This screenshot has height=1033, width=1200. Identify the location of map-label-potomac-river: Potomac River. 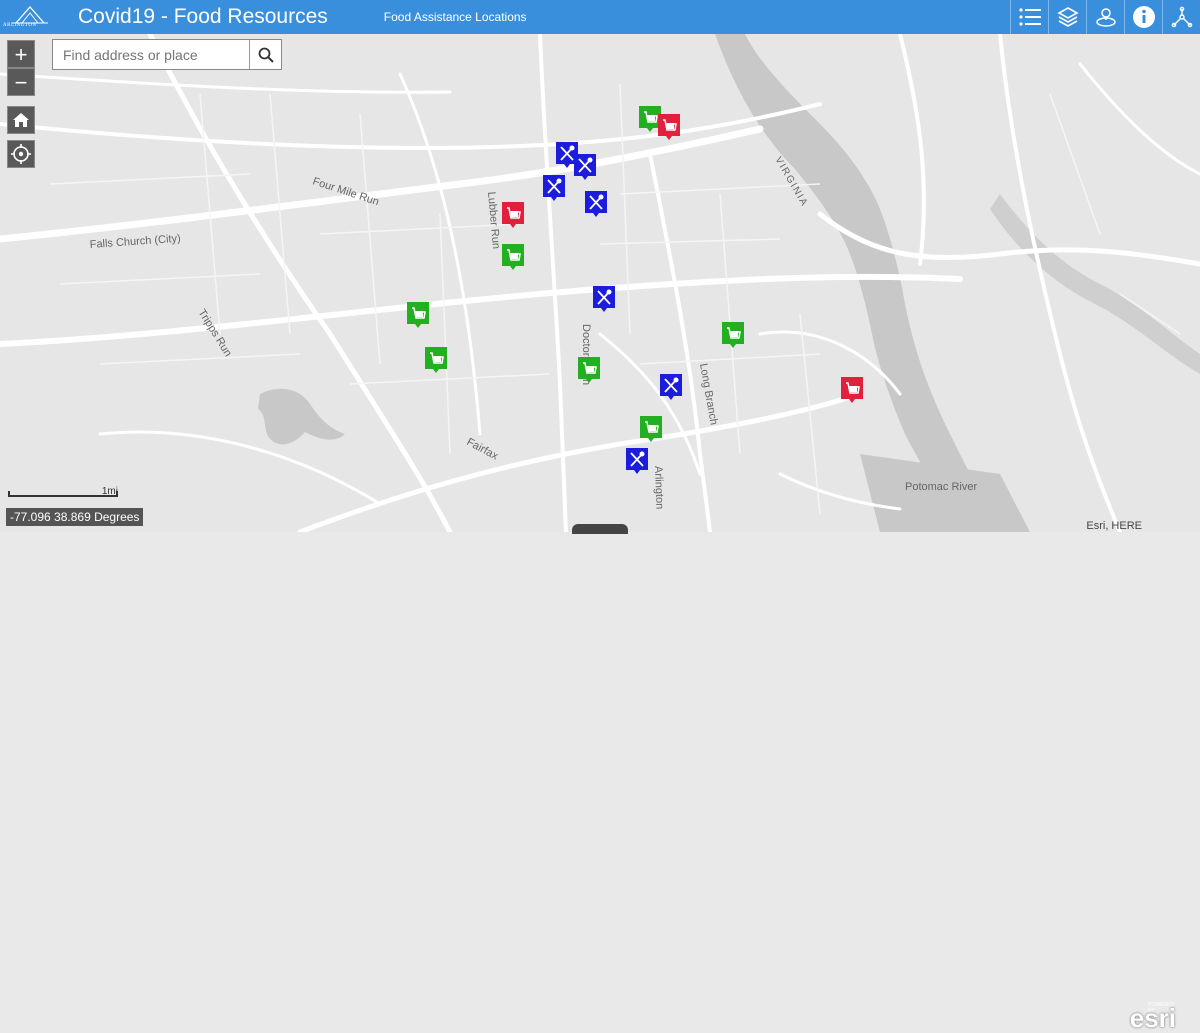
(941, 487).